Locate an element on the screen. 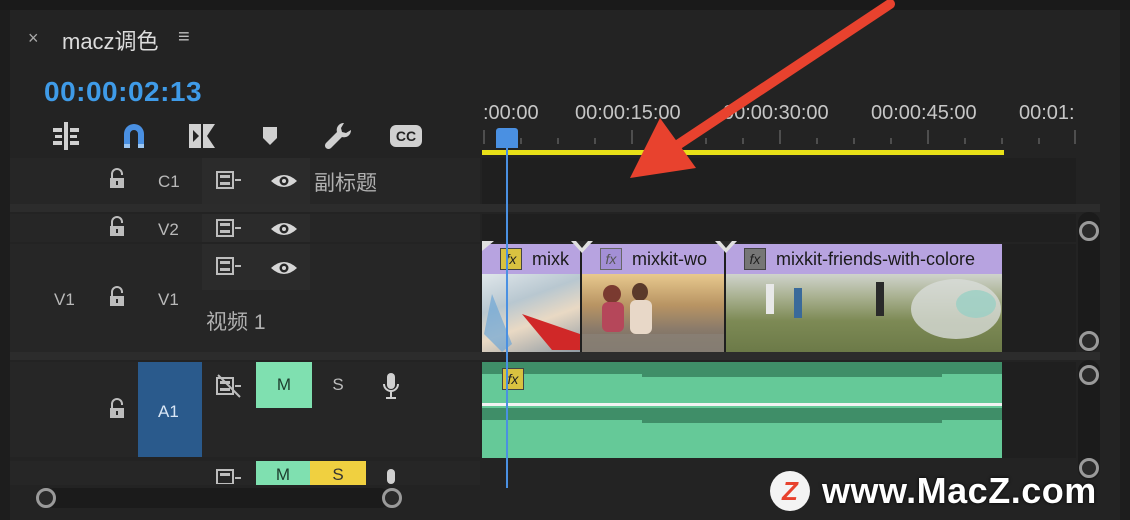 Image resolution: width=1130 pixels, height=520 pixels. clip-edge-marker is located at coordinates (488, 246).